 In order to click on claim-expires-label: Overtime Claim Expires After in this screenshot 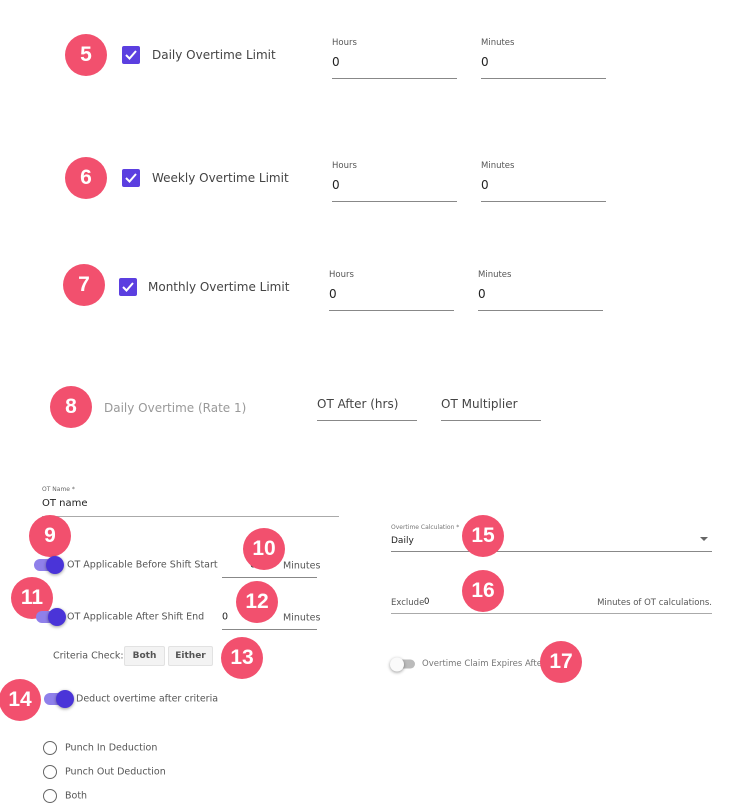, I will do `click(484, 664)`.